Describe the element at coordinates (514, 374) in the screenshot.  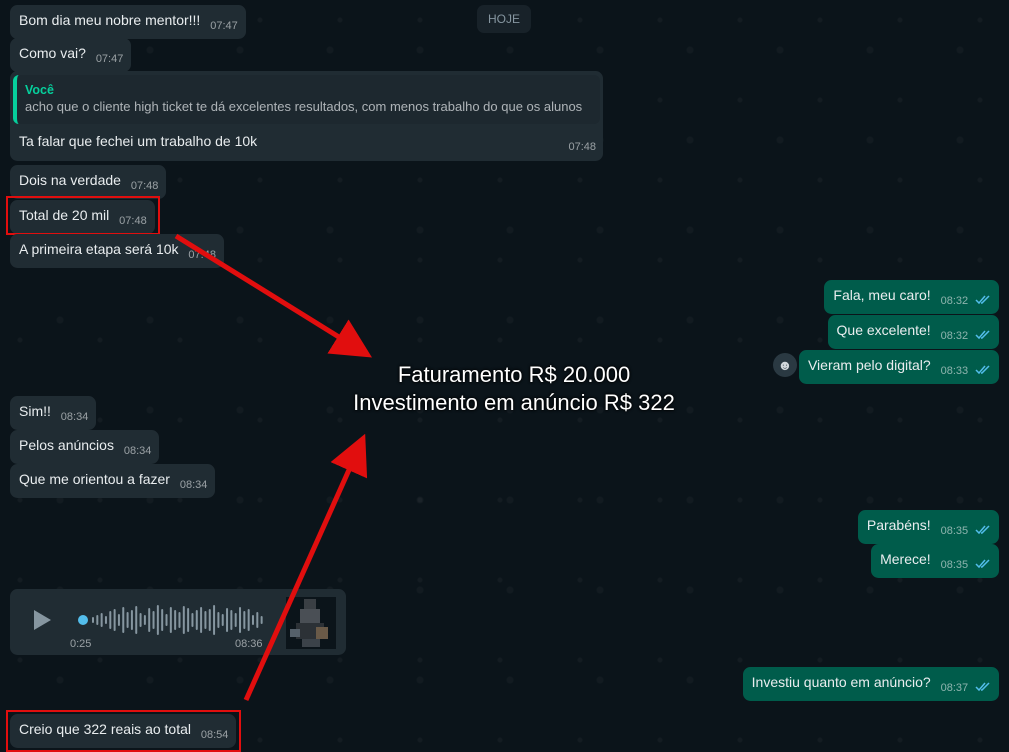
I see `overlay-revenue: Faturamento R$ 20.000` at that location.